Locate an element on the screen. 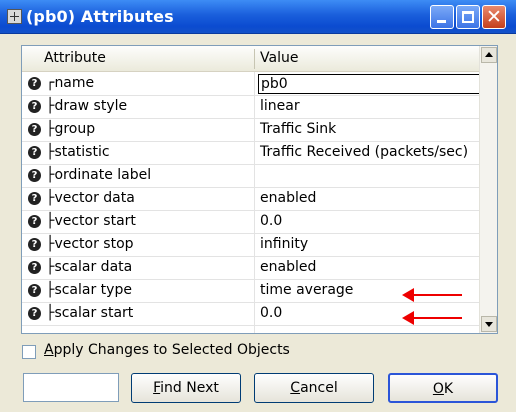 This screenshot has height=412, width=516. attribute-value: Traffic Received (packets/sec) is located at coordinates (364, 152).